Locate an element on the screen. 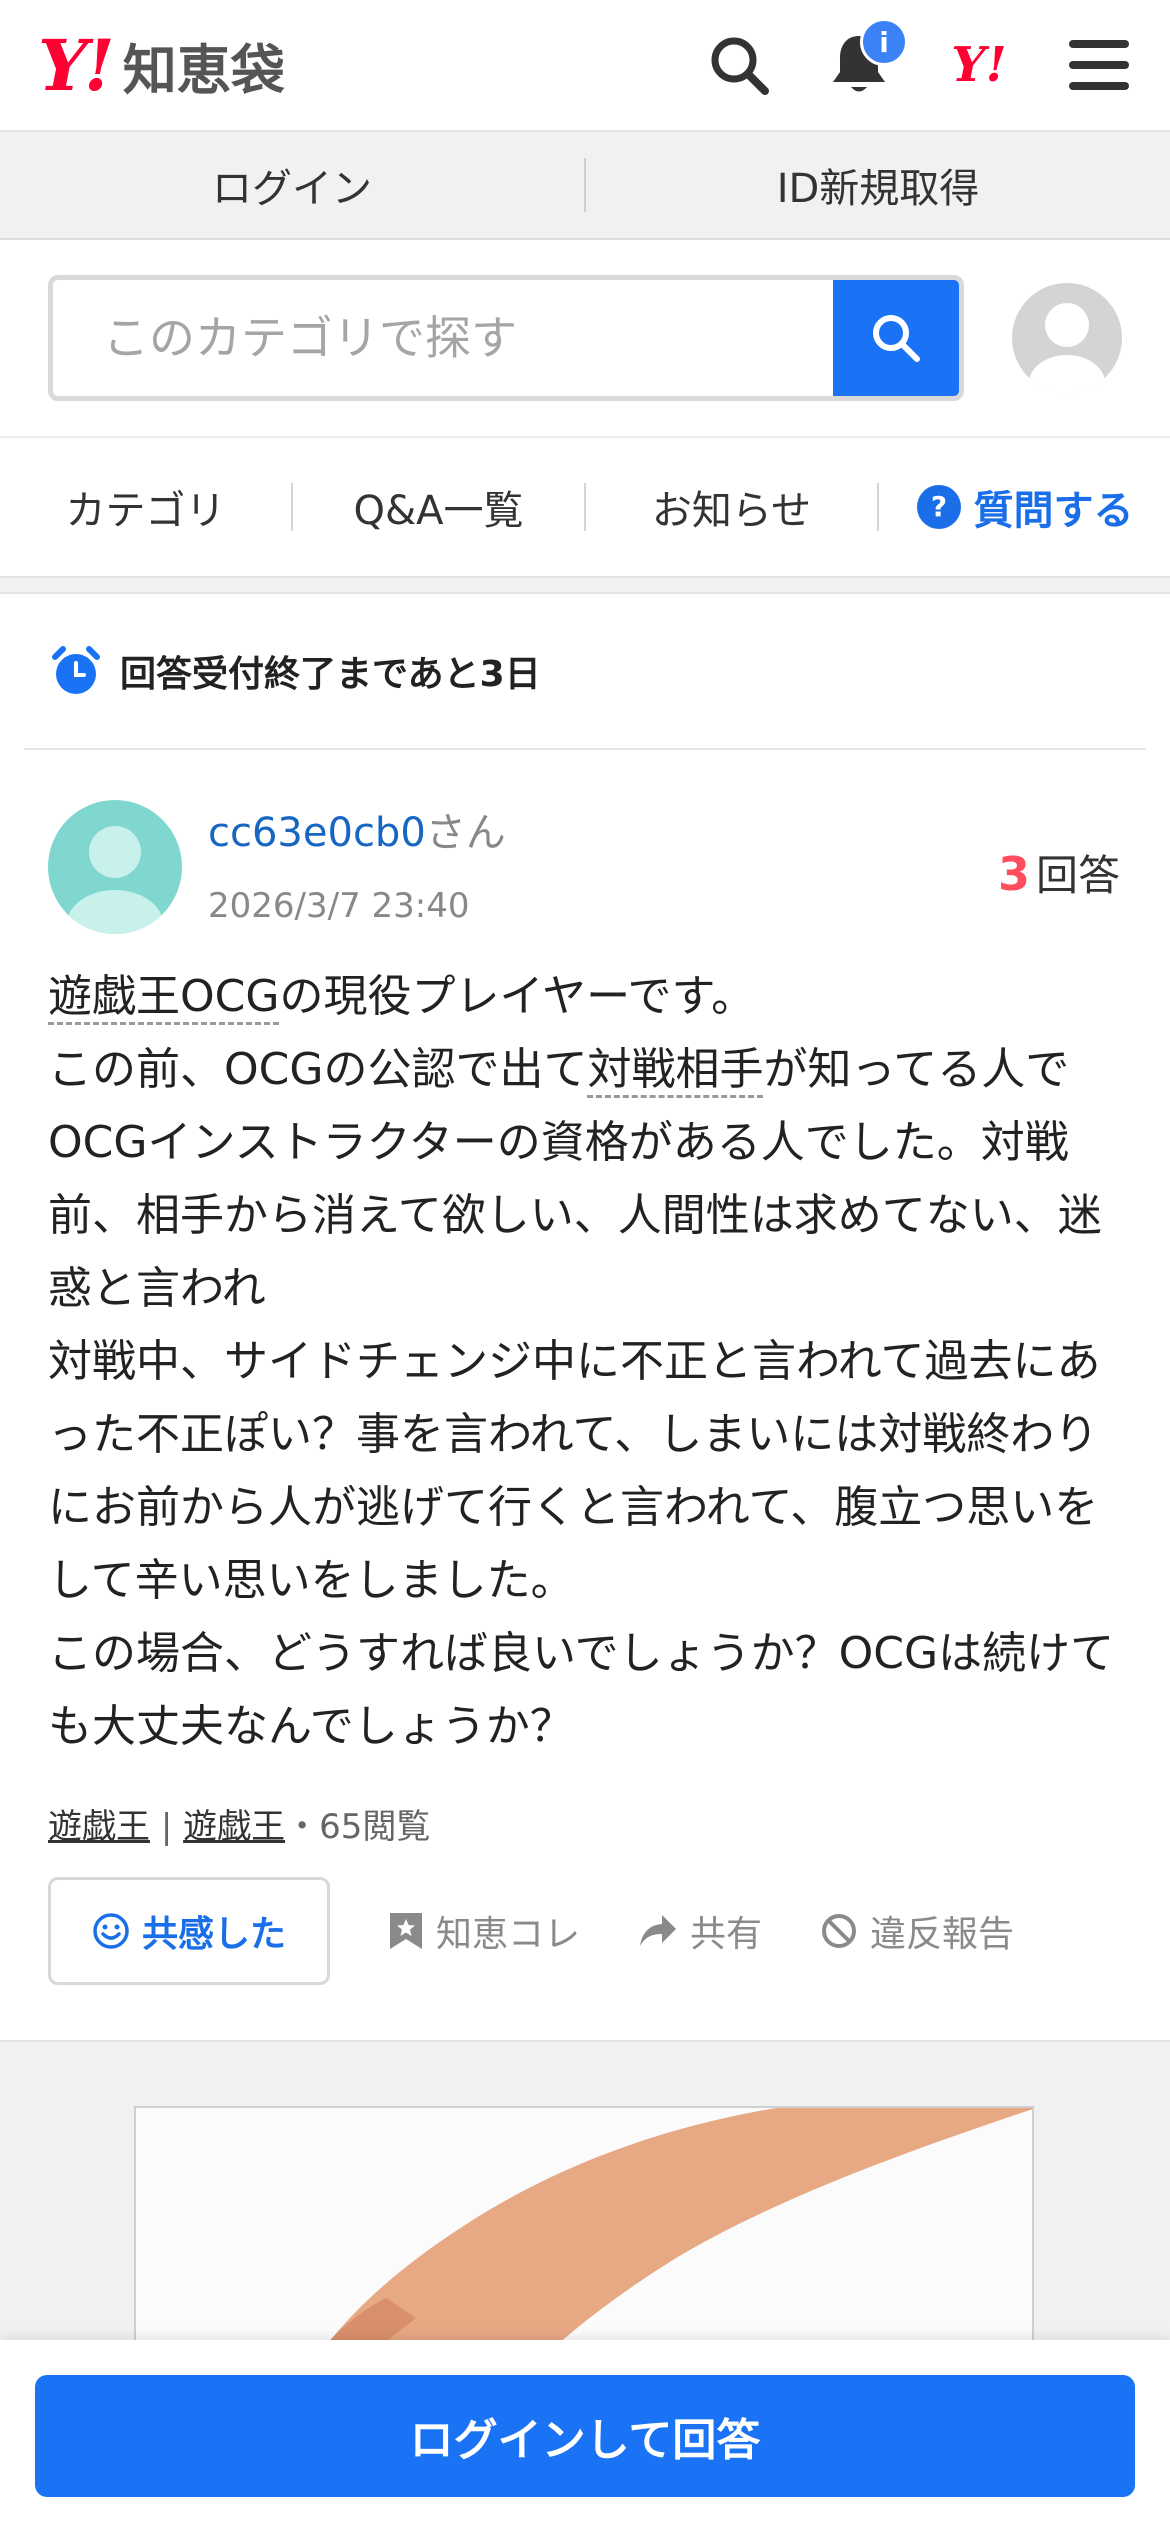  bottom-bar: ログインして回答 is located at coordinates (585, 2436).